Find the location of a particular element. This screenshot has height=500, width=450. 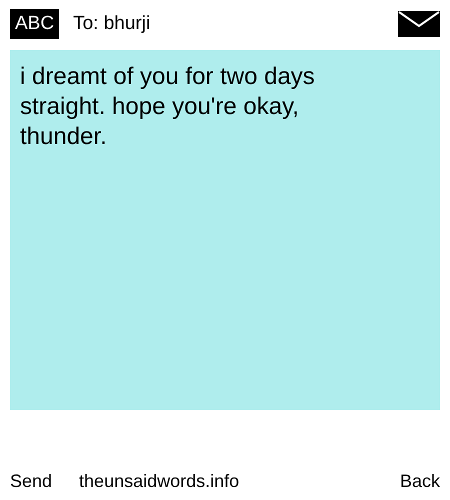

site-label: theunsaidwords.info is located at coordinates (159, 481).